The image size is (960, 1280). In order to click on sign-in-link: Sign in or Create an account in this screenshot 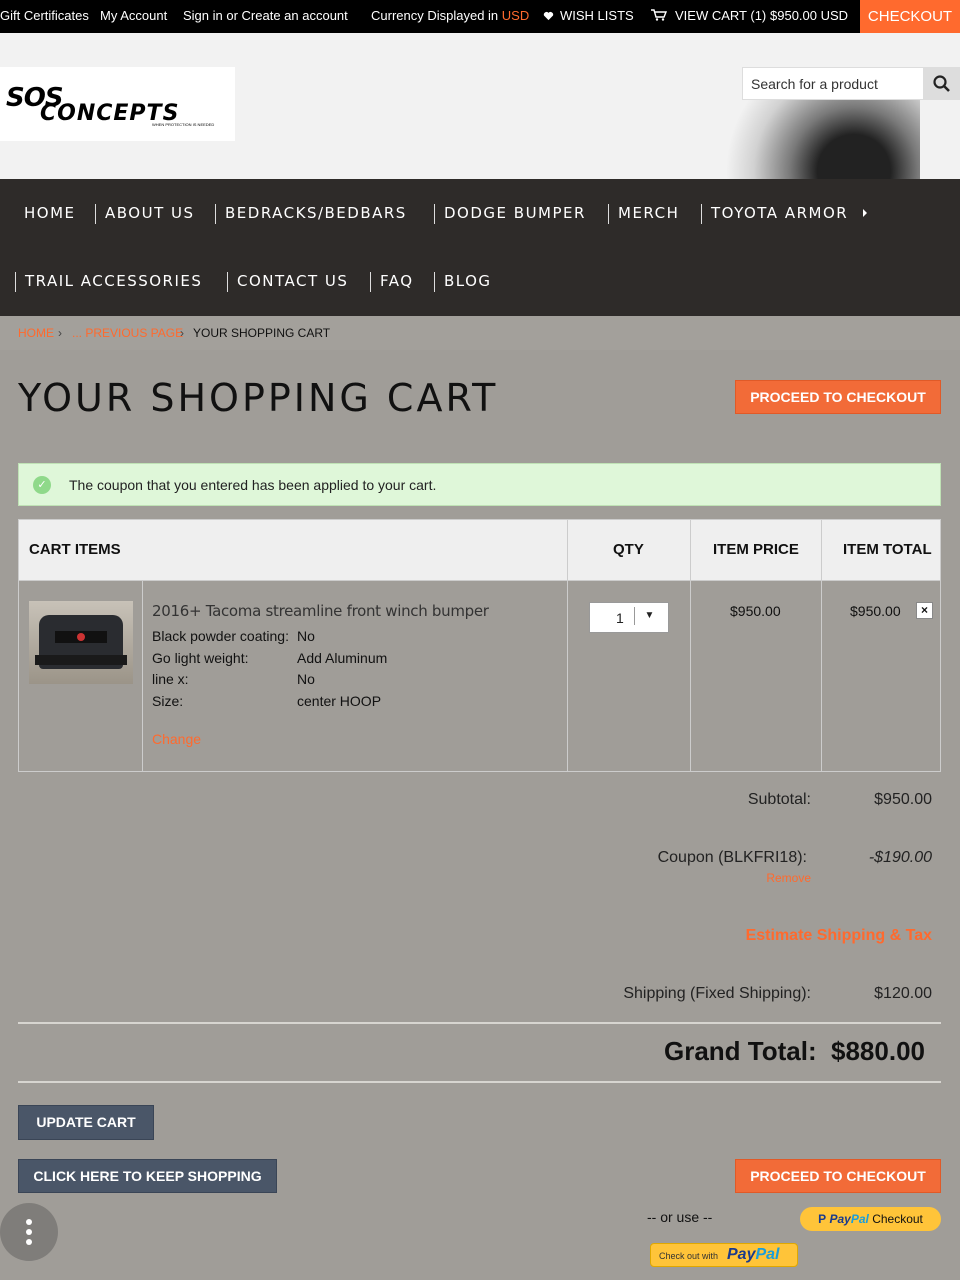, I will do `click(265, 15)`.